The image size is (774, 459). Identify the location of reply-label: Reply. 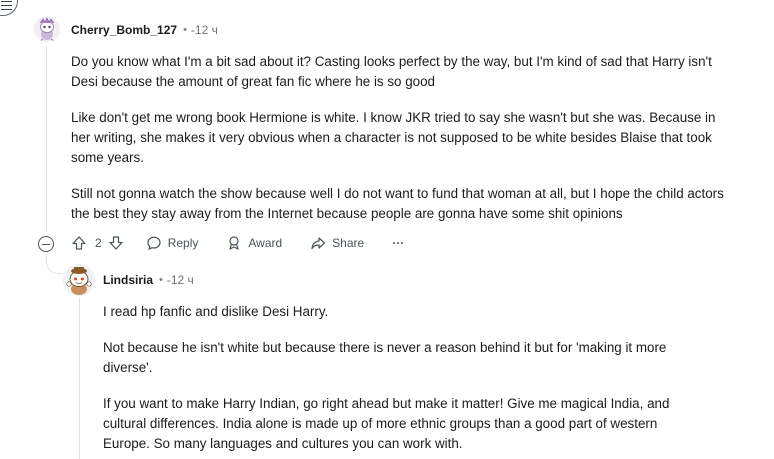
(183, 243).